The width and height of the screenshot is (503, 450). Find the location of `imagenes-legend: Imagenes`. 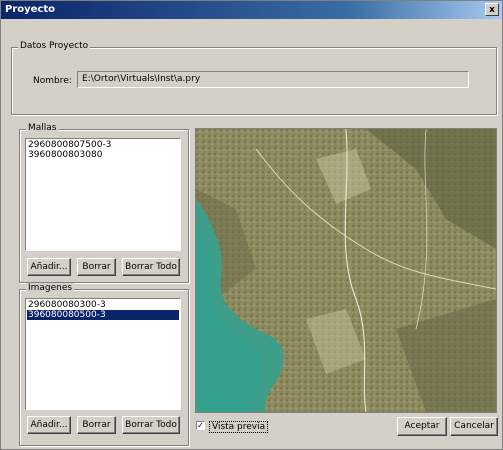

imagenes-legend: Imagenes is located at coordinates (50, 288).